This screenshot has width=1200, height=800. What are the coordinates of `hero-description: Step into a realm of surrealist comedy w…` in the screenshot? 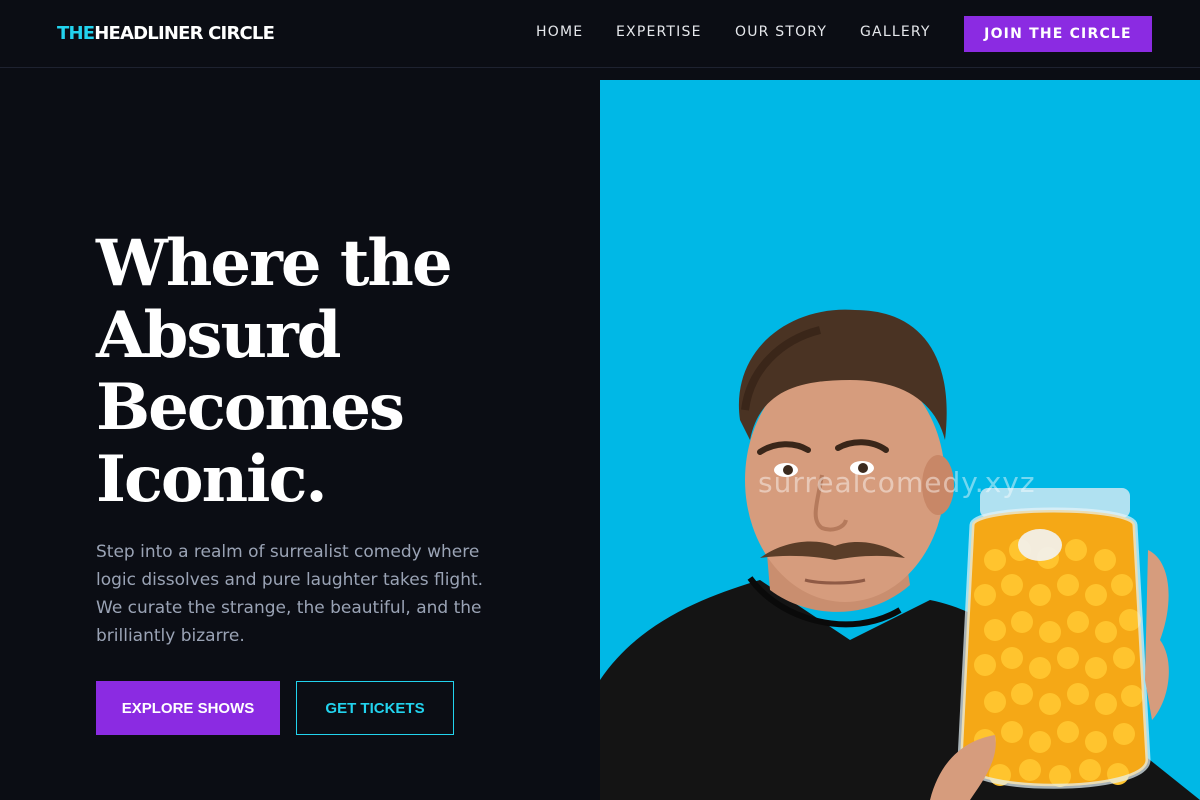 It's located at (290, 594).